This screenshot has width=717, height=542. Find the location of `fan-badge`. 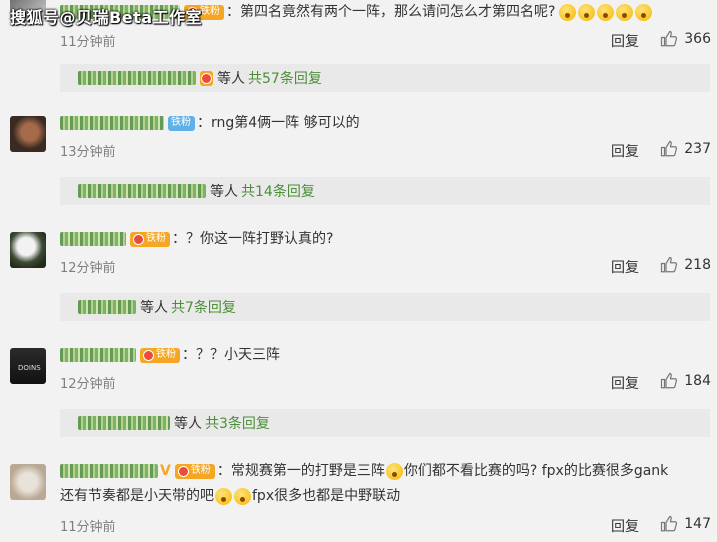

fan-badge is located at coordinates (206, 78).